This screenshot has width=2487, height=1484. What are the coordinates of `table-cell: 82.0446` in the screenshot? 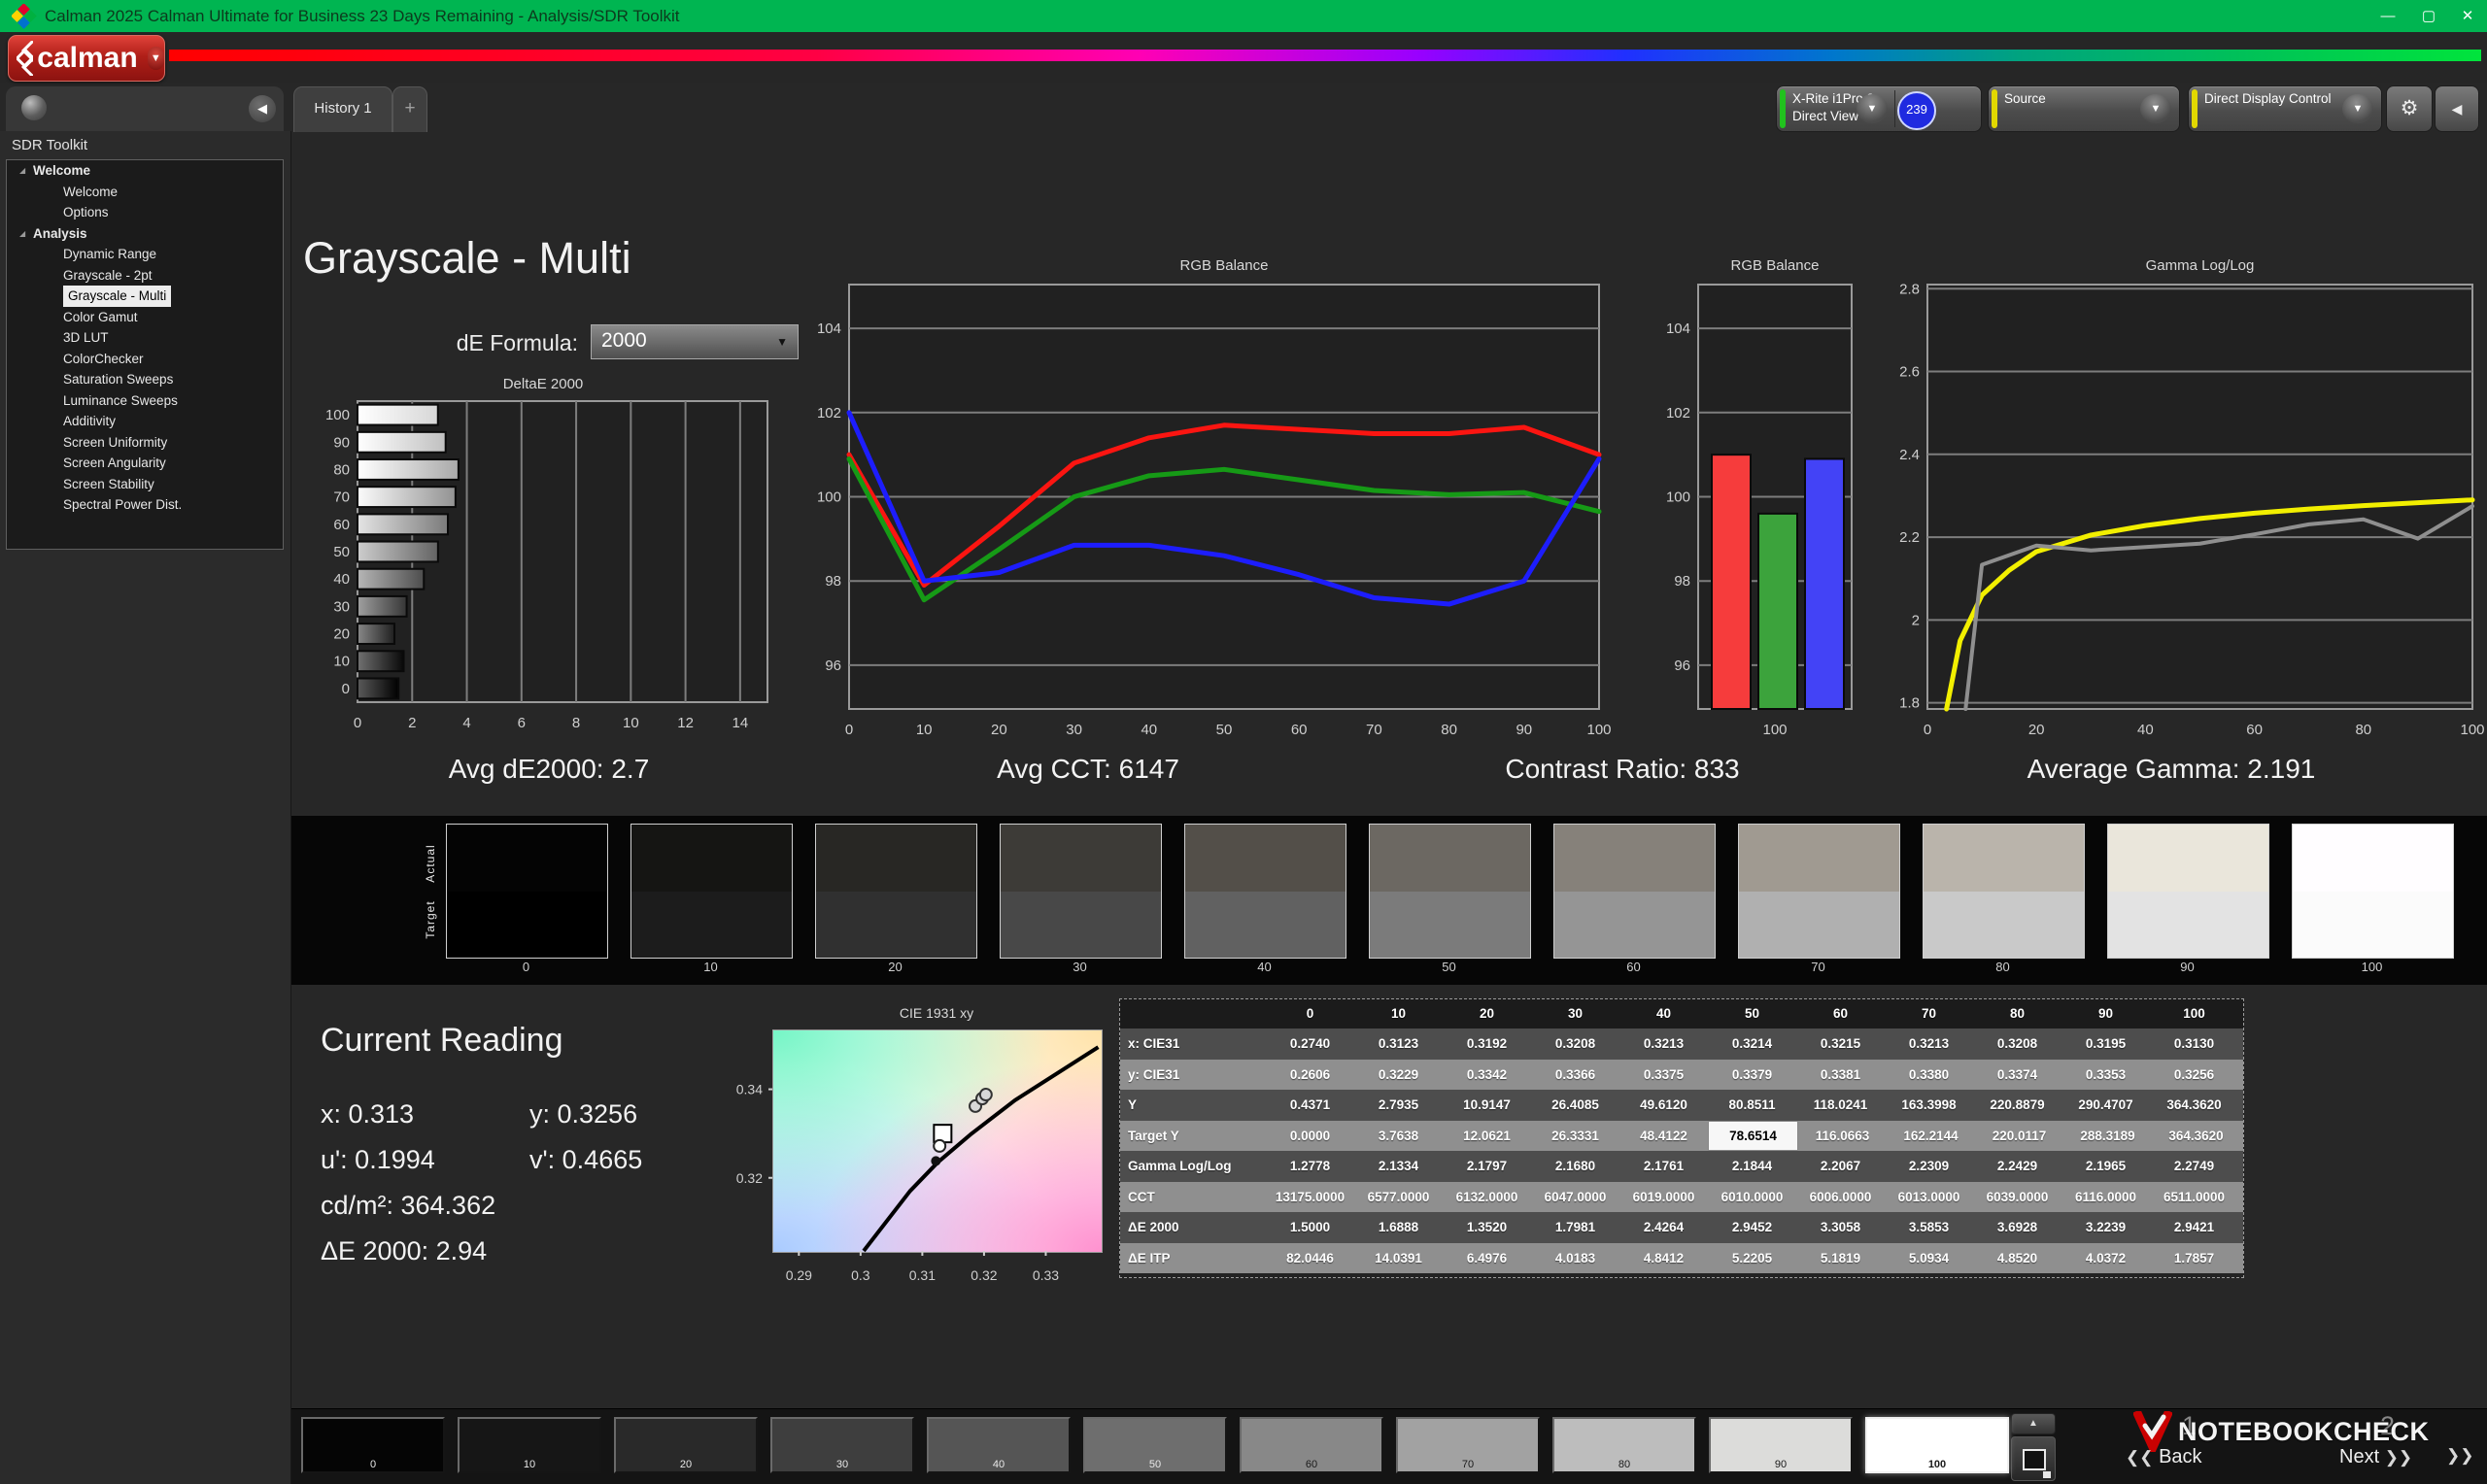 It's located at (1310, 1258).